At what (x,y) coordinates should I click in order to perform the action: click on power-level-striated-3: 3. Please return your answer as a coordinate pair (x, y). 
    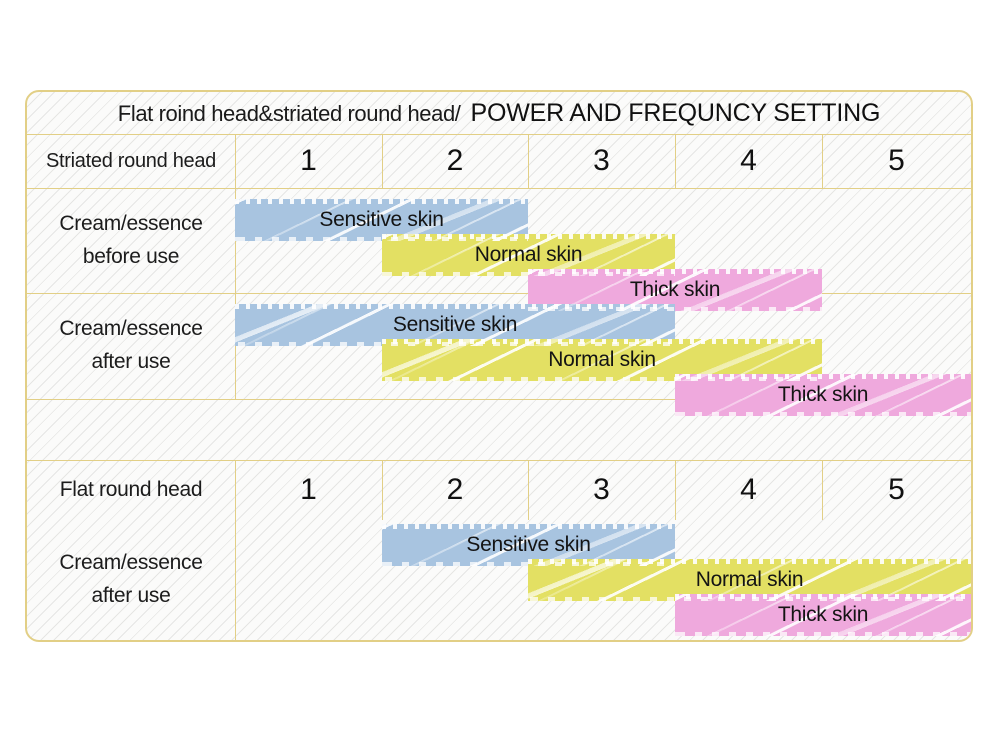
    Looking at the image, I should click on (601, 161).